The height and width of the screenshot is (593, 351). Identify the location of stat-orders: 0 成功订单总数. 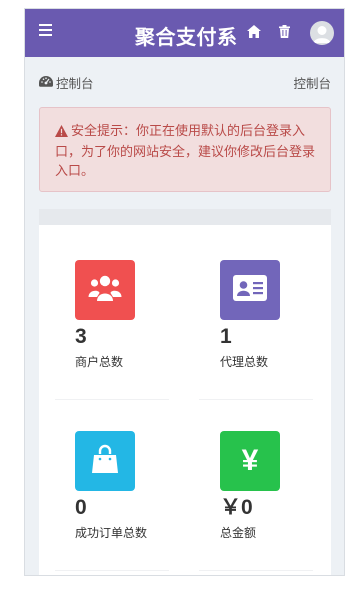
(122, 486).